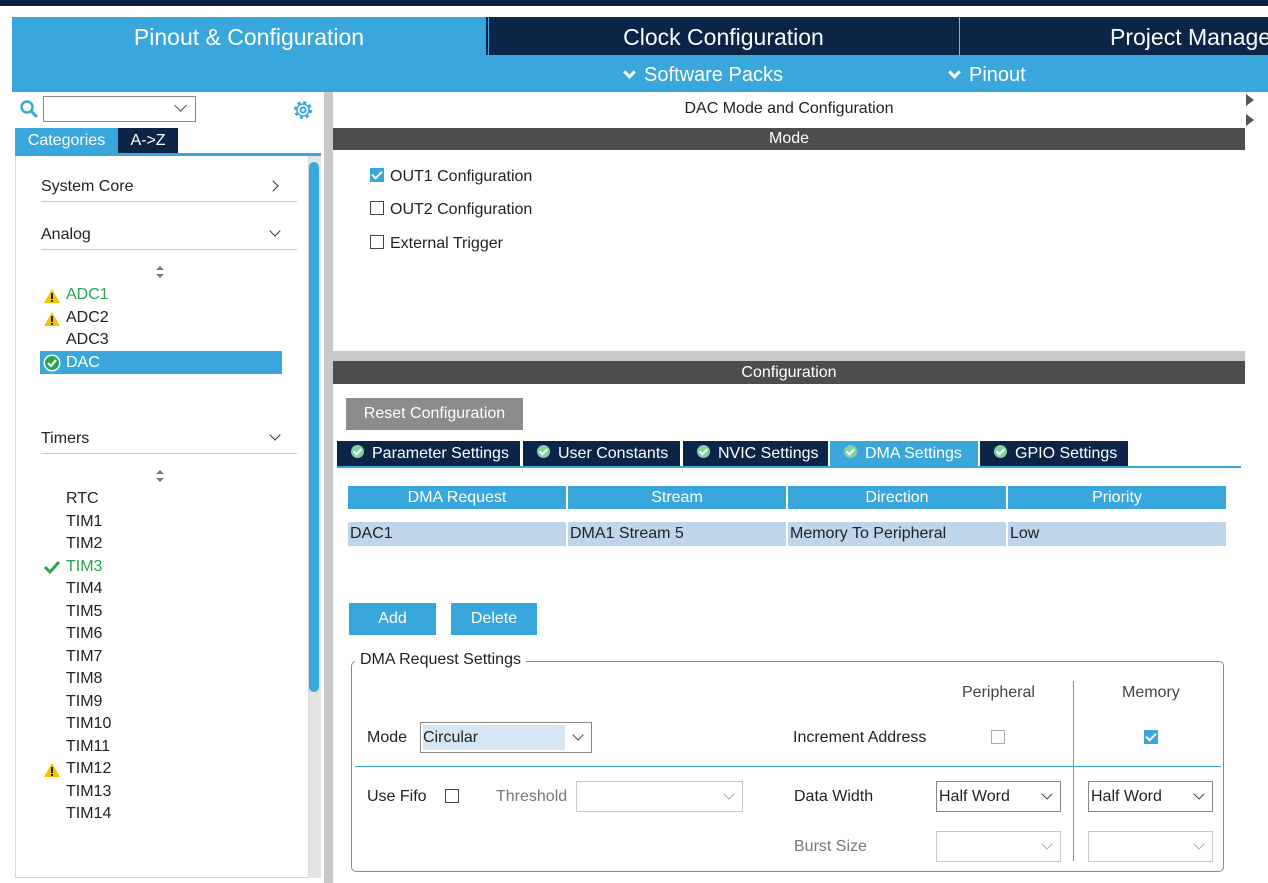  I want to click on gear-icon, so click(303, 110).